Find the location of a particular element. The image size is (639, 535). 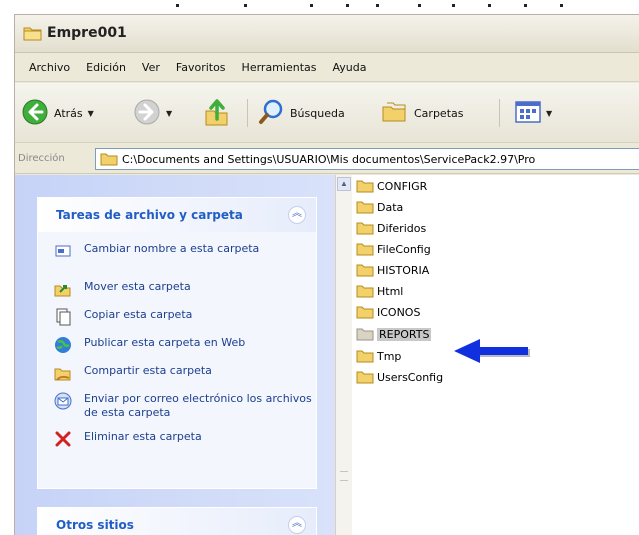

menu-ayuda: Ayuda is located at coordinates (349, 67).